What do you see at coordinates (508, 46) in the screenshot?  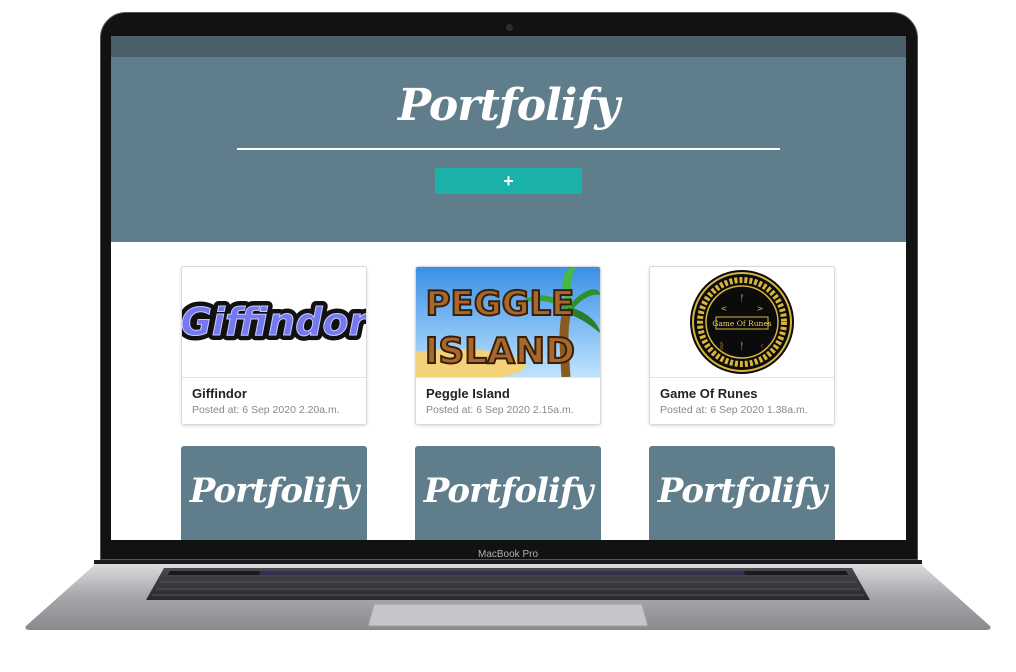 I see `browser-top-bar` at bounding box center [508, 46].